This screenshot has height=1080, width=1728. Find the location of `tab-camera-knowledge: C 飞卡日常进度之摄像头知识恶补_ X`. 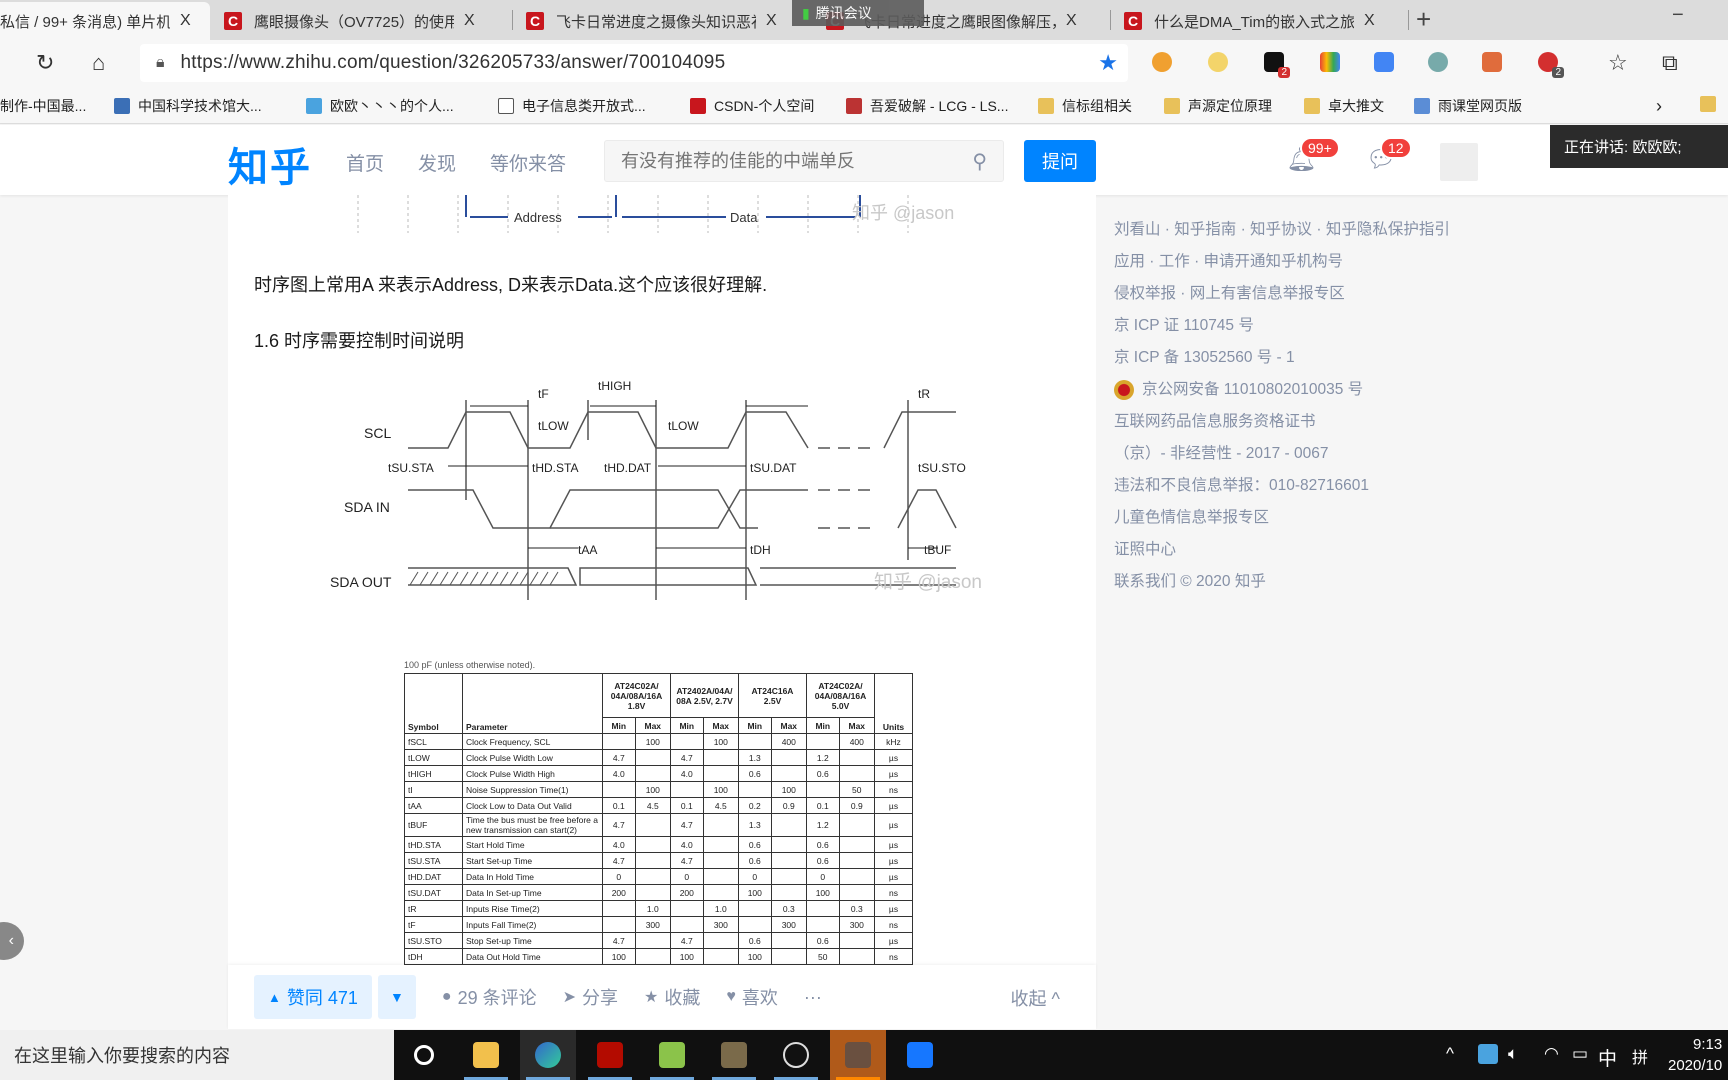

tab-camera-knowledge: C 飞卡日常进度之摄像头知识恶补_ X is located at coordinates (666, 21).